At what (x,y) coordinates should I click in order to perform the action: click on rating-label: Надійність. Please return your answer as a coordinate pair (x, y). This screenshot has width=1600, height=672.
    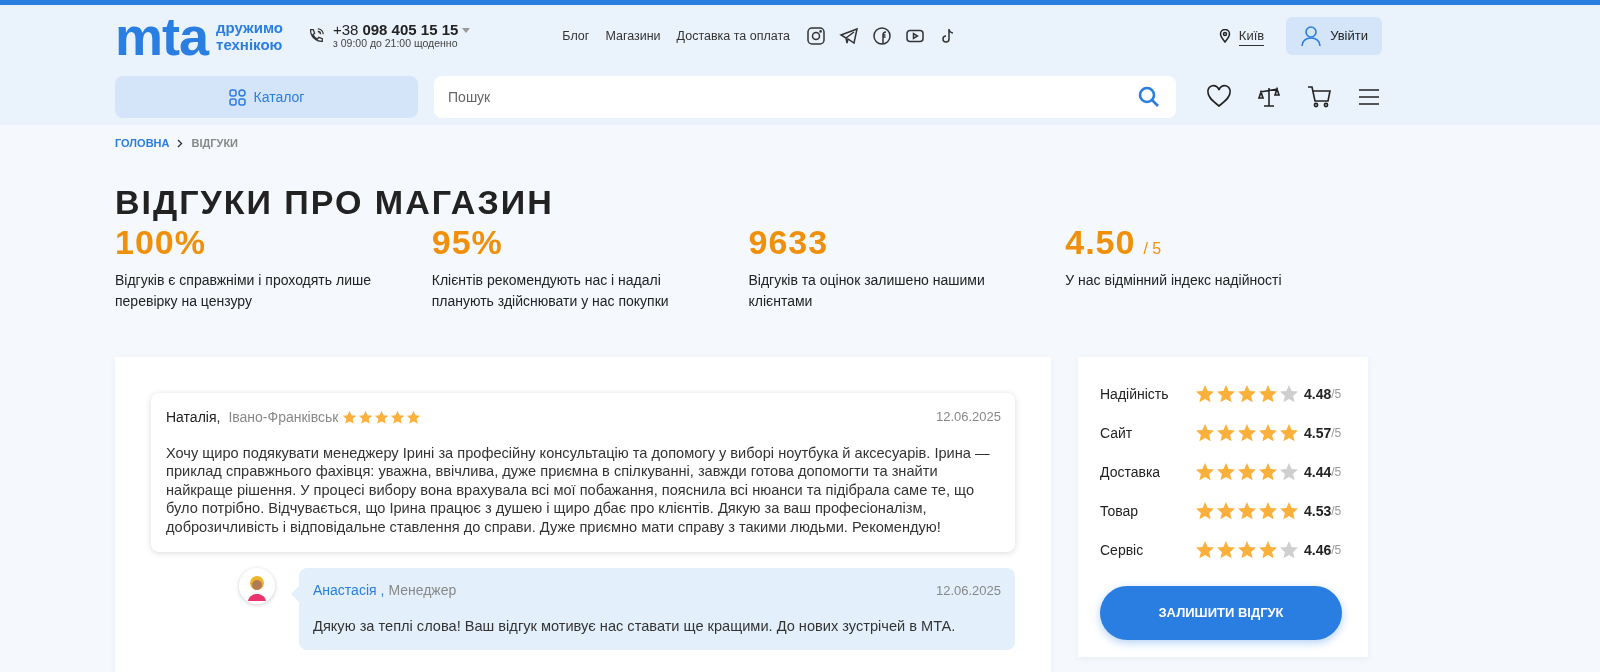
    Looking at the image, I should click on (1135, 394).